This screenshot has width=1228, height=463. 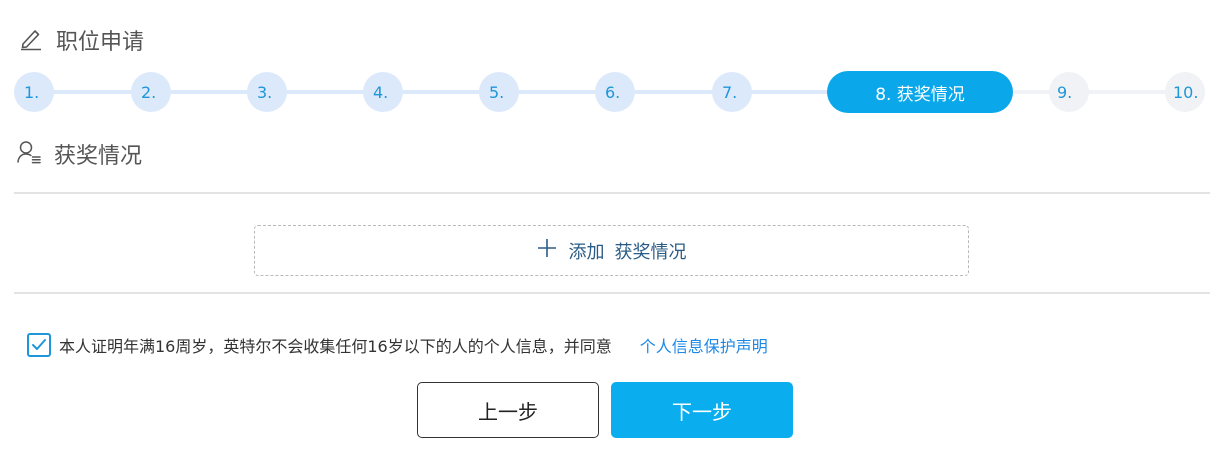 What do you see at coordinates (1065, 92) in the screenshot?
I see `step-label: 9.` at bounding box center [1065, 92].